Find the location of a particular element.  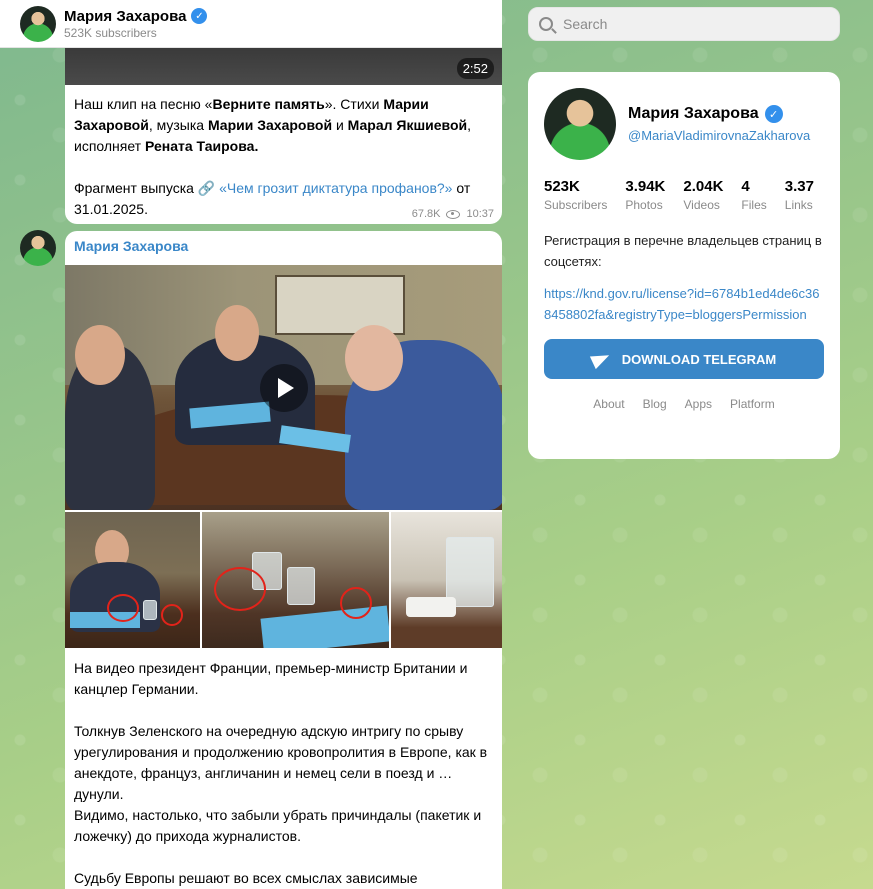

channel-avatar-large is located at coordinates (580, 124).